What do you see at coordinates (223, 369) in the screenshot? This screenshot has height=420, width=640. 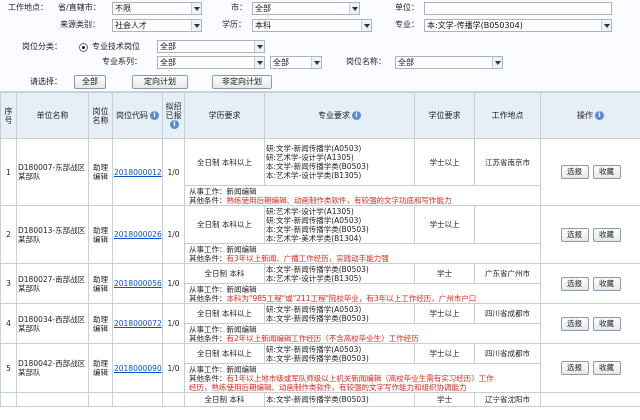 I see `work-text: 从事工作：新闻编辑` at bounding box center [223, 369].